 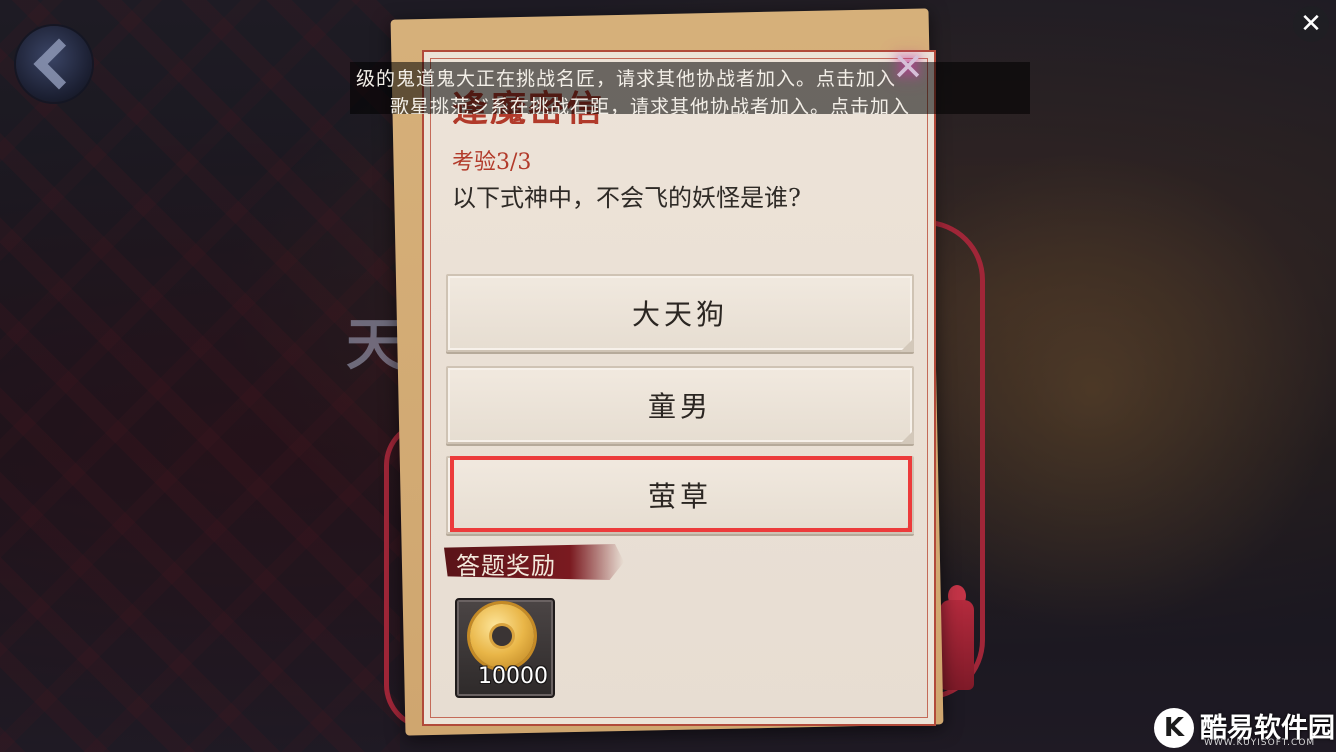 I want to click on background-glyph: 天, so click(x=374, y=345).